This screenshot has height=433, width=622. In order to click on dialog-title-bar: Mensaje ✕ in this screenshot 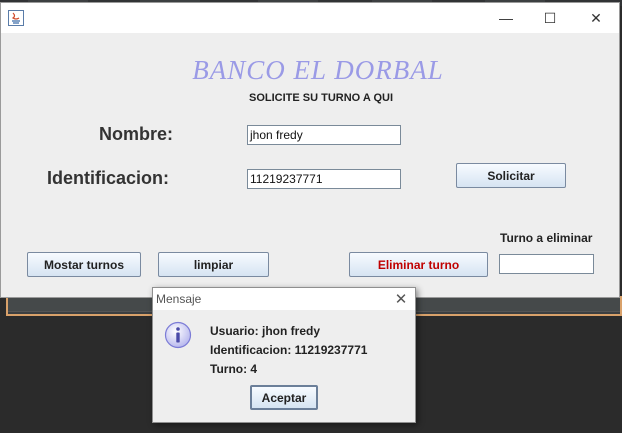, I will do `click(284, 299)`.